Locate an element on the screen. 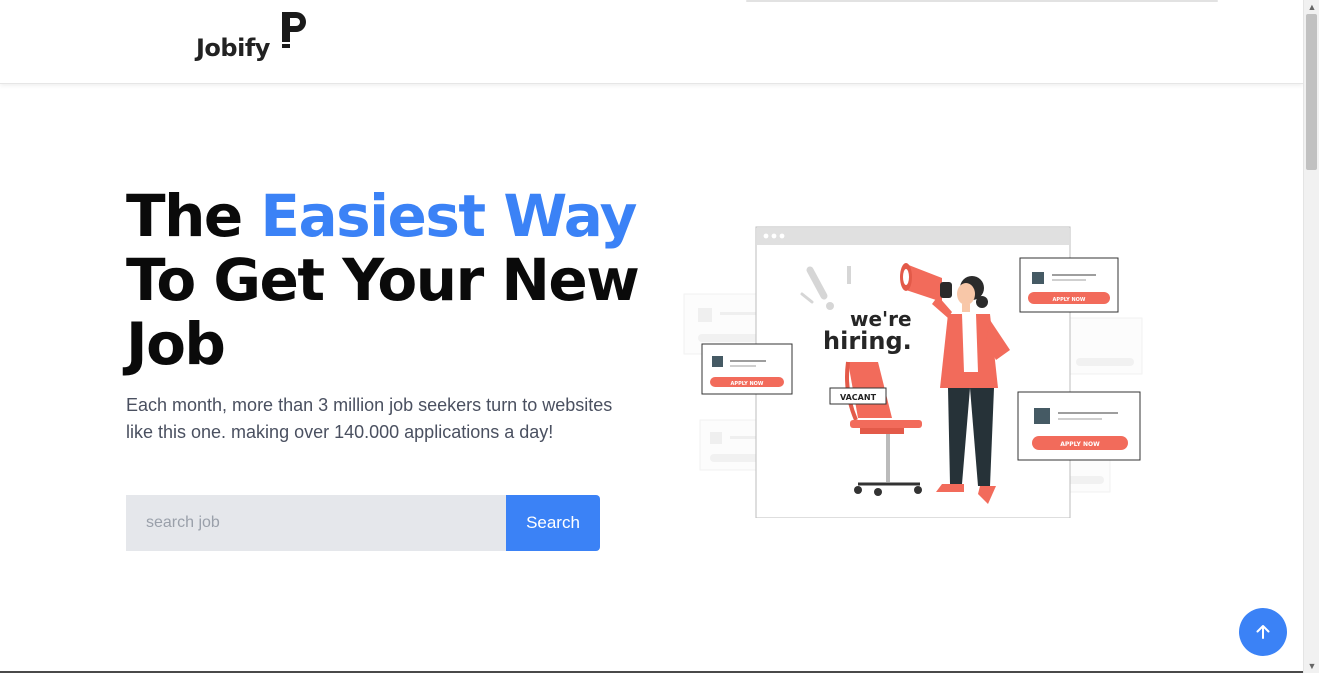 The width and height of the screenshot is (1319, 673). hero-title: The Easiest Way To Get Your New Job is located at coordinates (396, 280).